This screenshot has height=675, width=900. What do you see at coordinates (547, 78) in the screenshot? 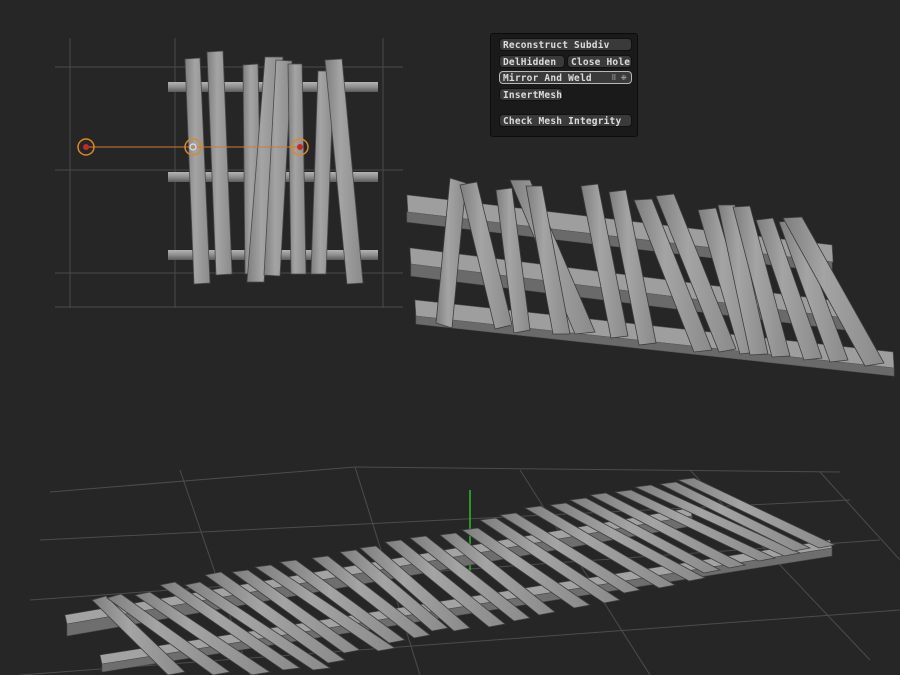
I see `mirror-and-weld-label: Mirror And Weld` at bounding box center [547, 78].